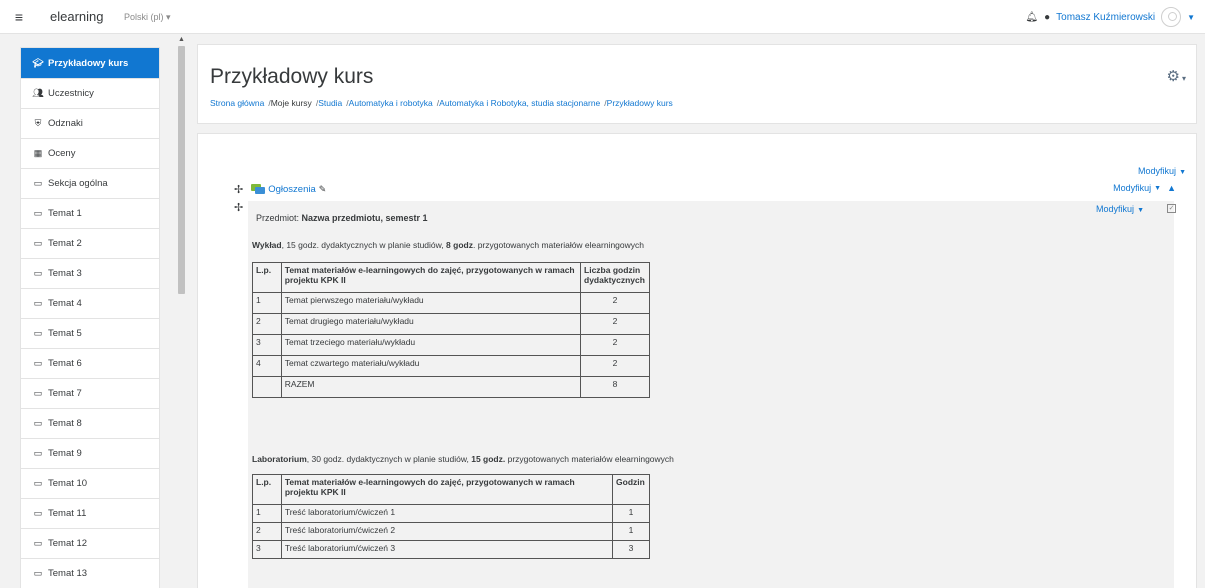 The height and width of the screenshot is (588, 1205). Describe the element at coordinates (90, 364) in the screenshot. I see `sidebar-item: ▭ Temat 6` at that location.